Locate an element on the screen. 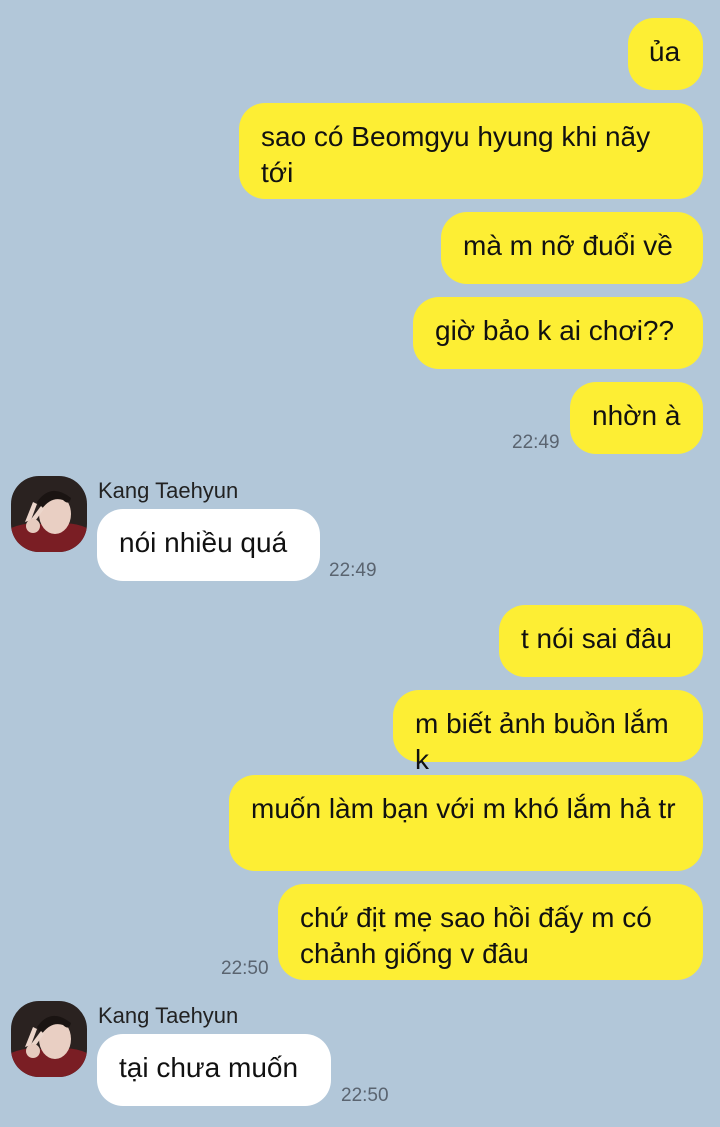  message-bubble-sent: nhờn à is located at coordinates (636, 418).